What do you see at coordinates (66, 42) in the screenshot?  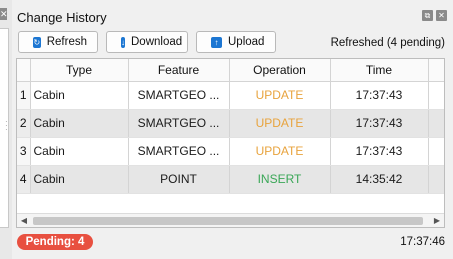 I see `refresh-label: Refresh` at bounding box center [66, 42].